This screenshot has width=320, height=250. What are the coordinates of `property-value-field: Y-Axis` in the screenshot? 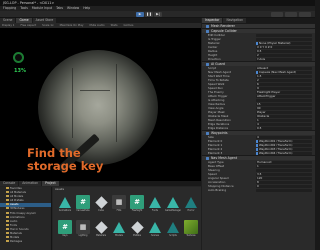 It's located at (284, 59).